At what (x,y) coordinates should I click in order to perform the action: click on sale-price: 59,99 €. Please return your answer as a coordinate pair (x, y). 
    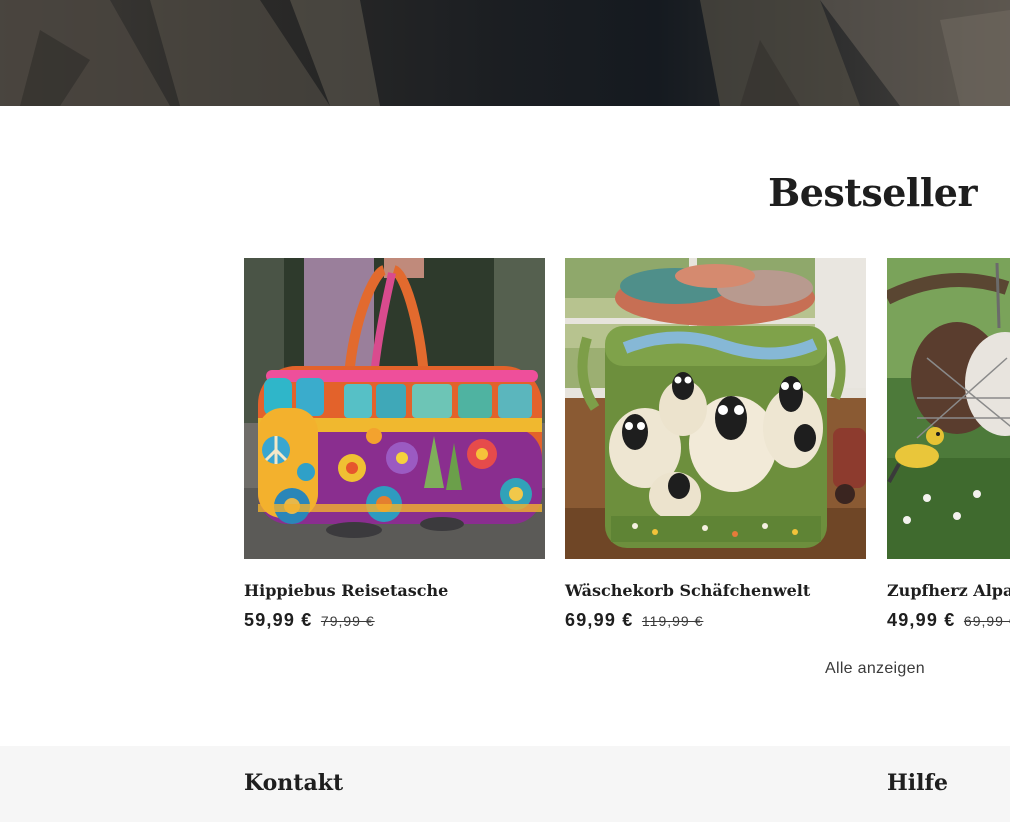
    Looking at the image, I should click on (278, 620).